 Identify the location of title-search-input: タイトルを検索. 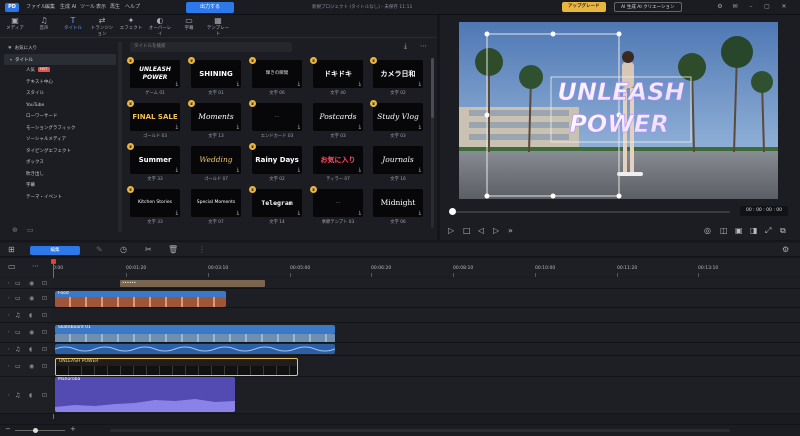
(211, 47).